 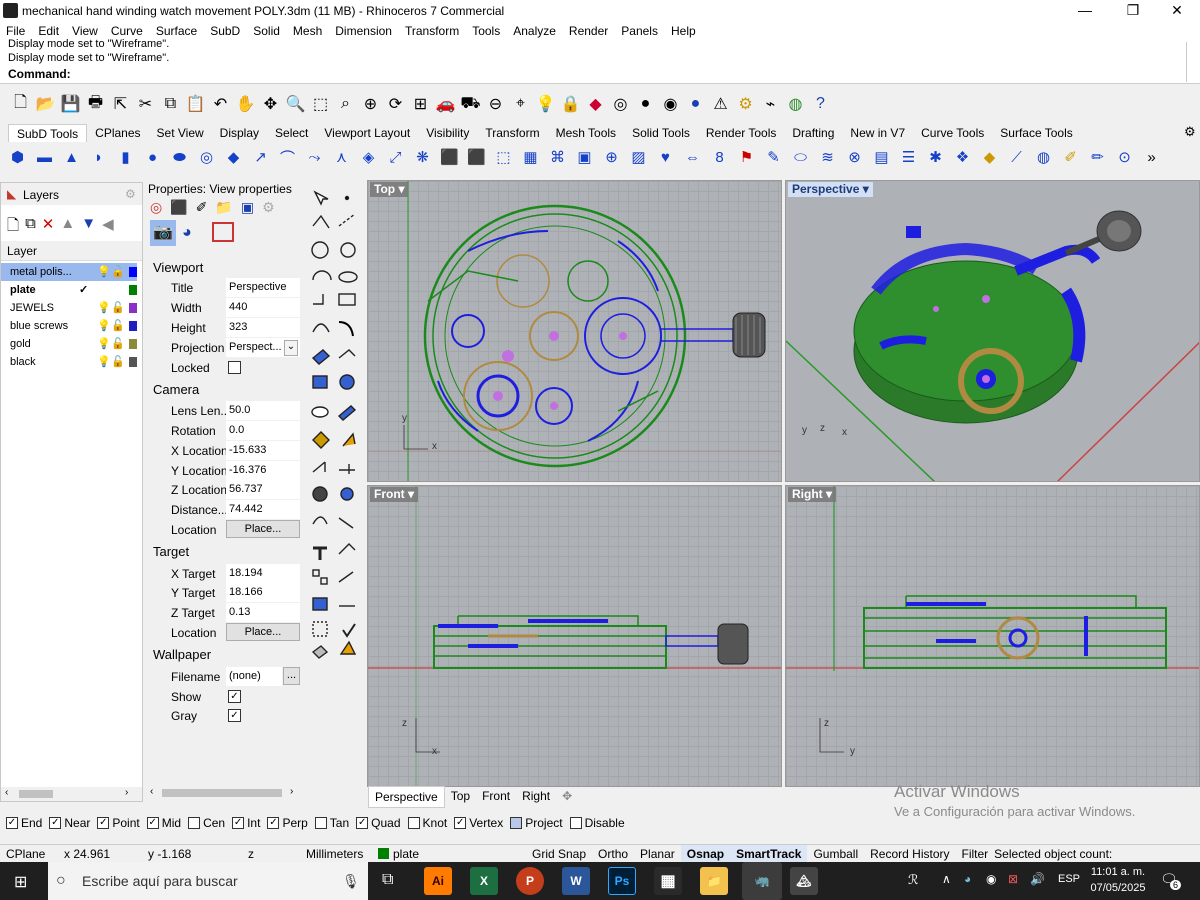 What do you see at coordinates (422, 157) in the screenshot?
I see `subd-loft-icon: ❋` at bounding box center [422, 157].